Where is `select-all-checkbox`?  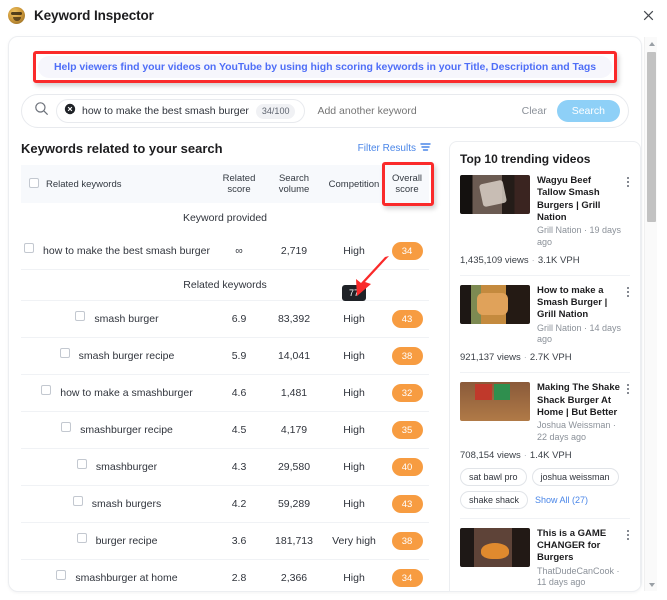 select-all-checkbox is located at coordinates (34, 183).